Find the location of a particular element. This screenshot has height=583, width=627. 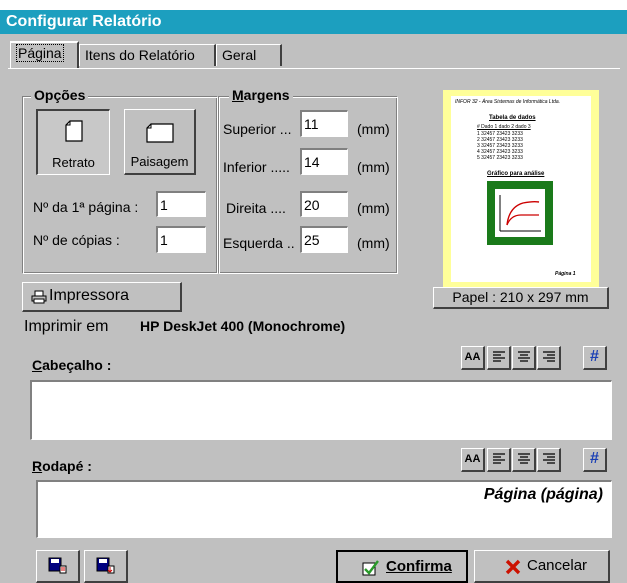

tab-geral: Geral is located at coordinates (249, 55).